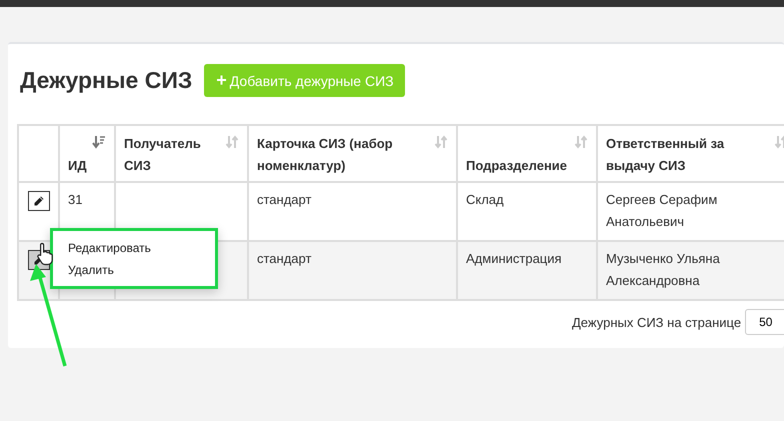 This screenshot has width=784, height=421. Describe the element at coordinates (99, 142) in the screenshot. I see `sort-icon` at that location.